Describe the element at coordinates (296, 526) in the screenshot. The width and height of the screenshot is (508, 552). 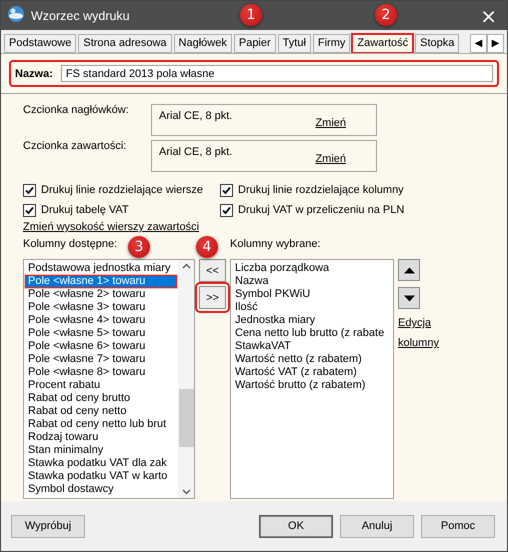
I see `dialog-button: OK` at that location.